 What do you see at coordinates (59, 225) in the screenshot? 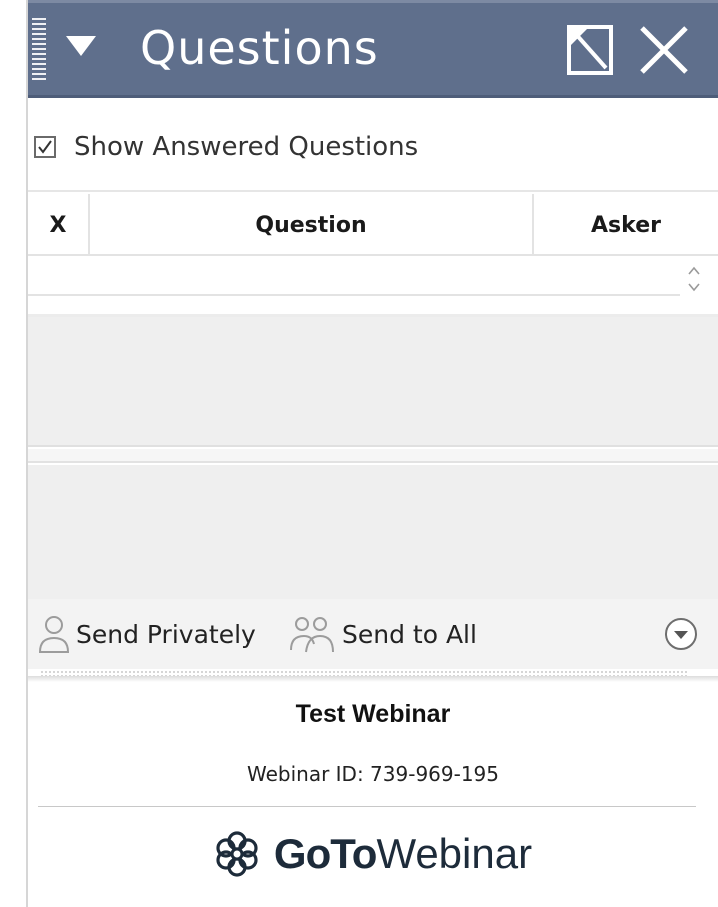
I see `column-header-x: X` at bounding box center [59, 225].